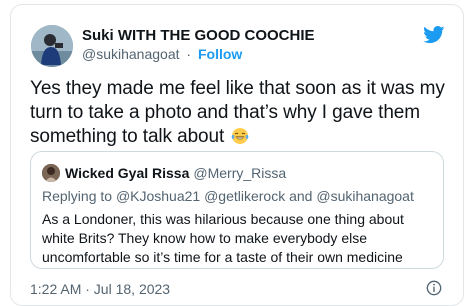 The width and height of the screenshot is (474, 306). I want to click on quoted-handle: @Merry_Rissa, so click(240, 173).